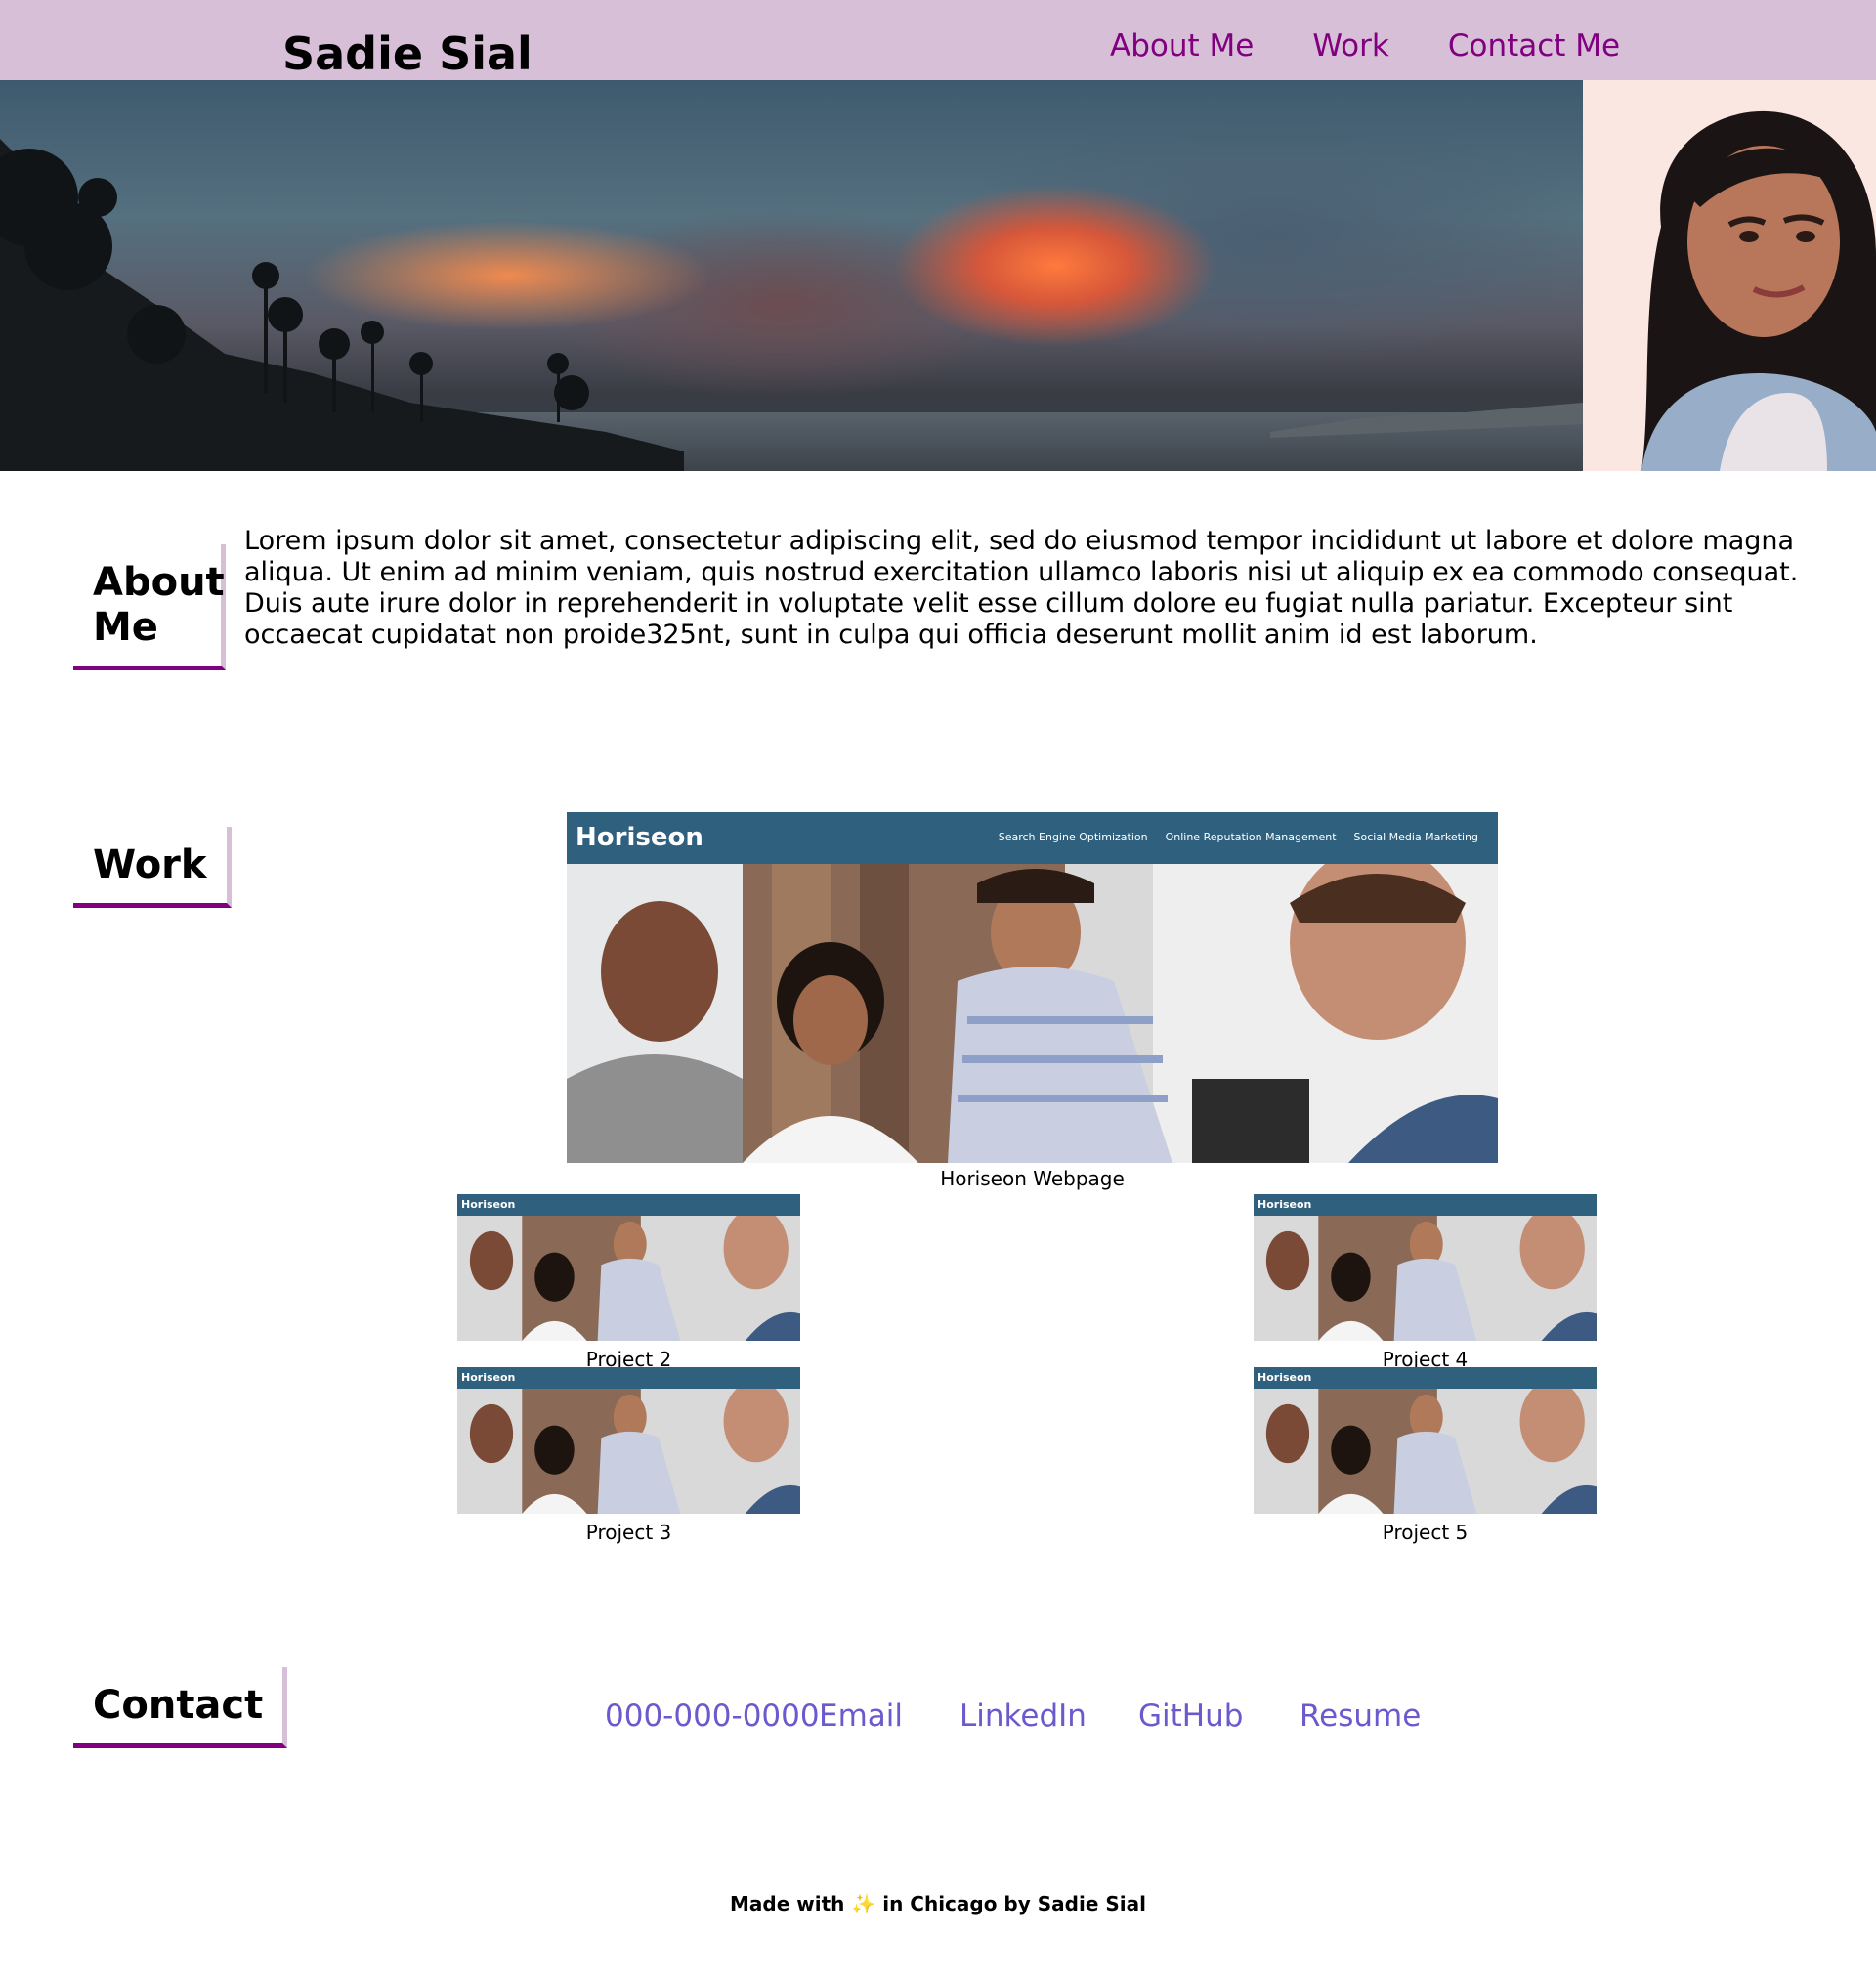  I want to click on nav-link-work: Work, so click(1350, 45).